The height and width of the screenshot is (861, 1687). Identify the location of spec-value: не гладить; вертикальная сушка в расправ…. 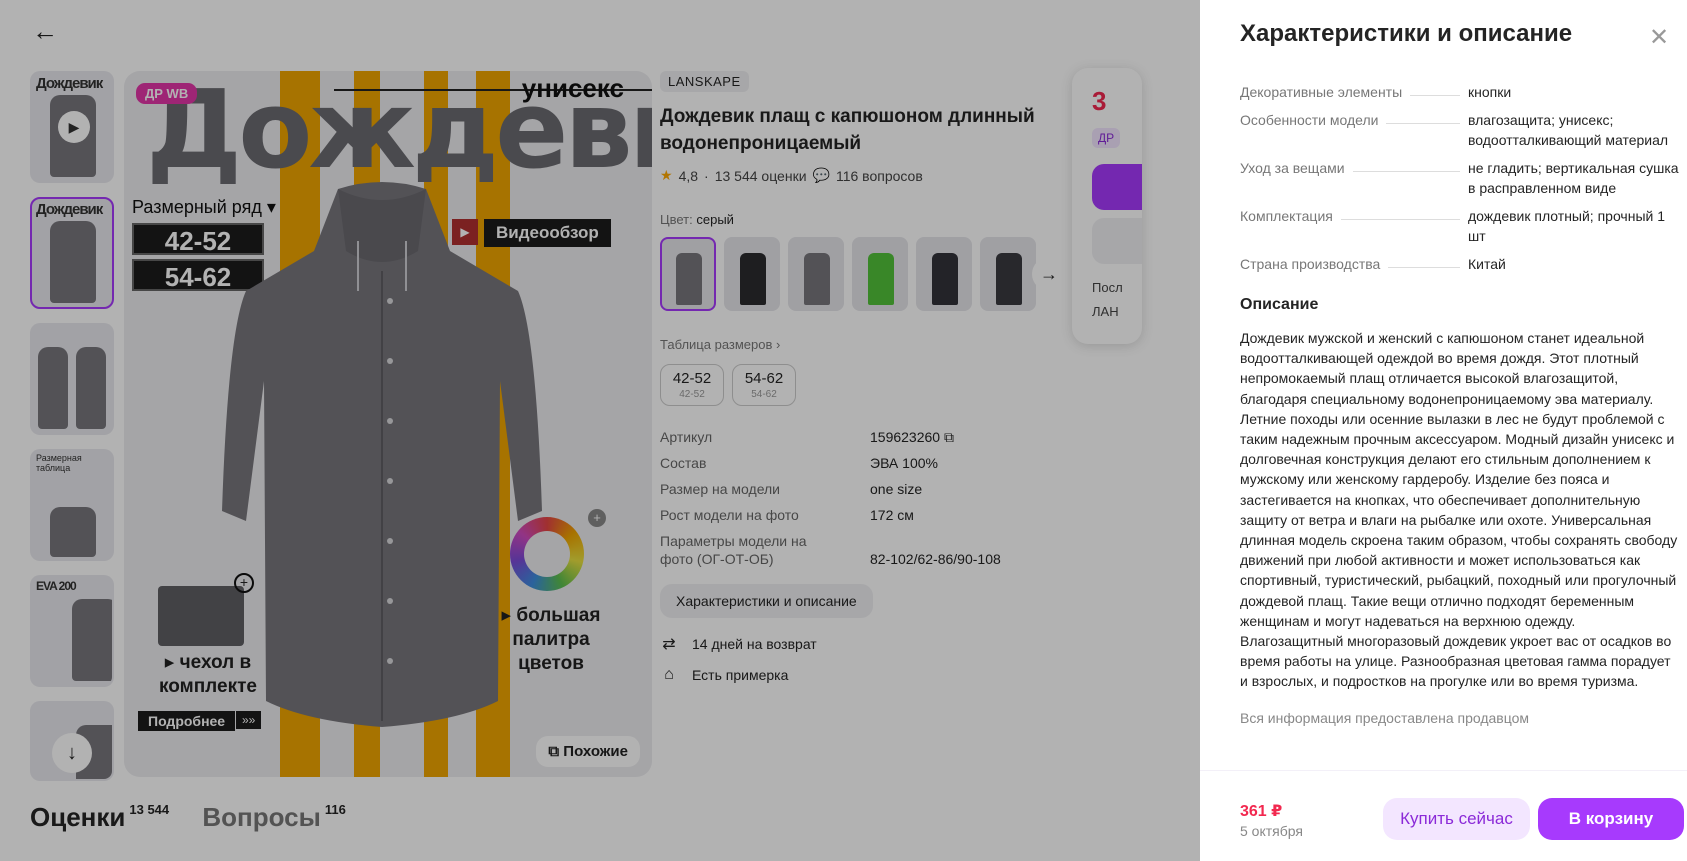
(1573, 178).